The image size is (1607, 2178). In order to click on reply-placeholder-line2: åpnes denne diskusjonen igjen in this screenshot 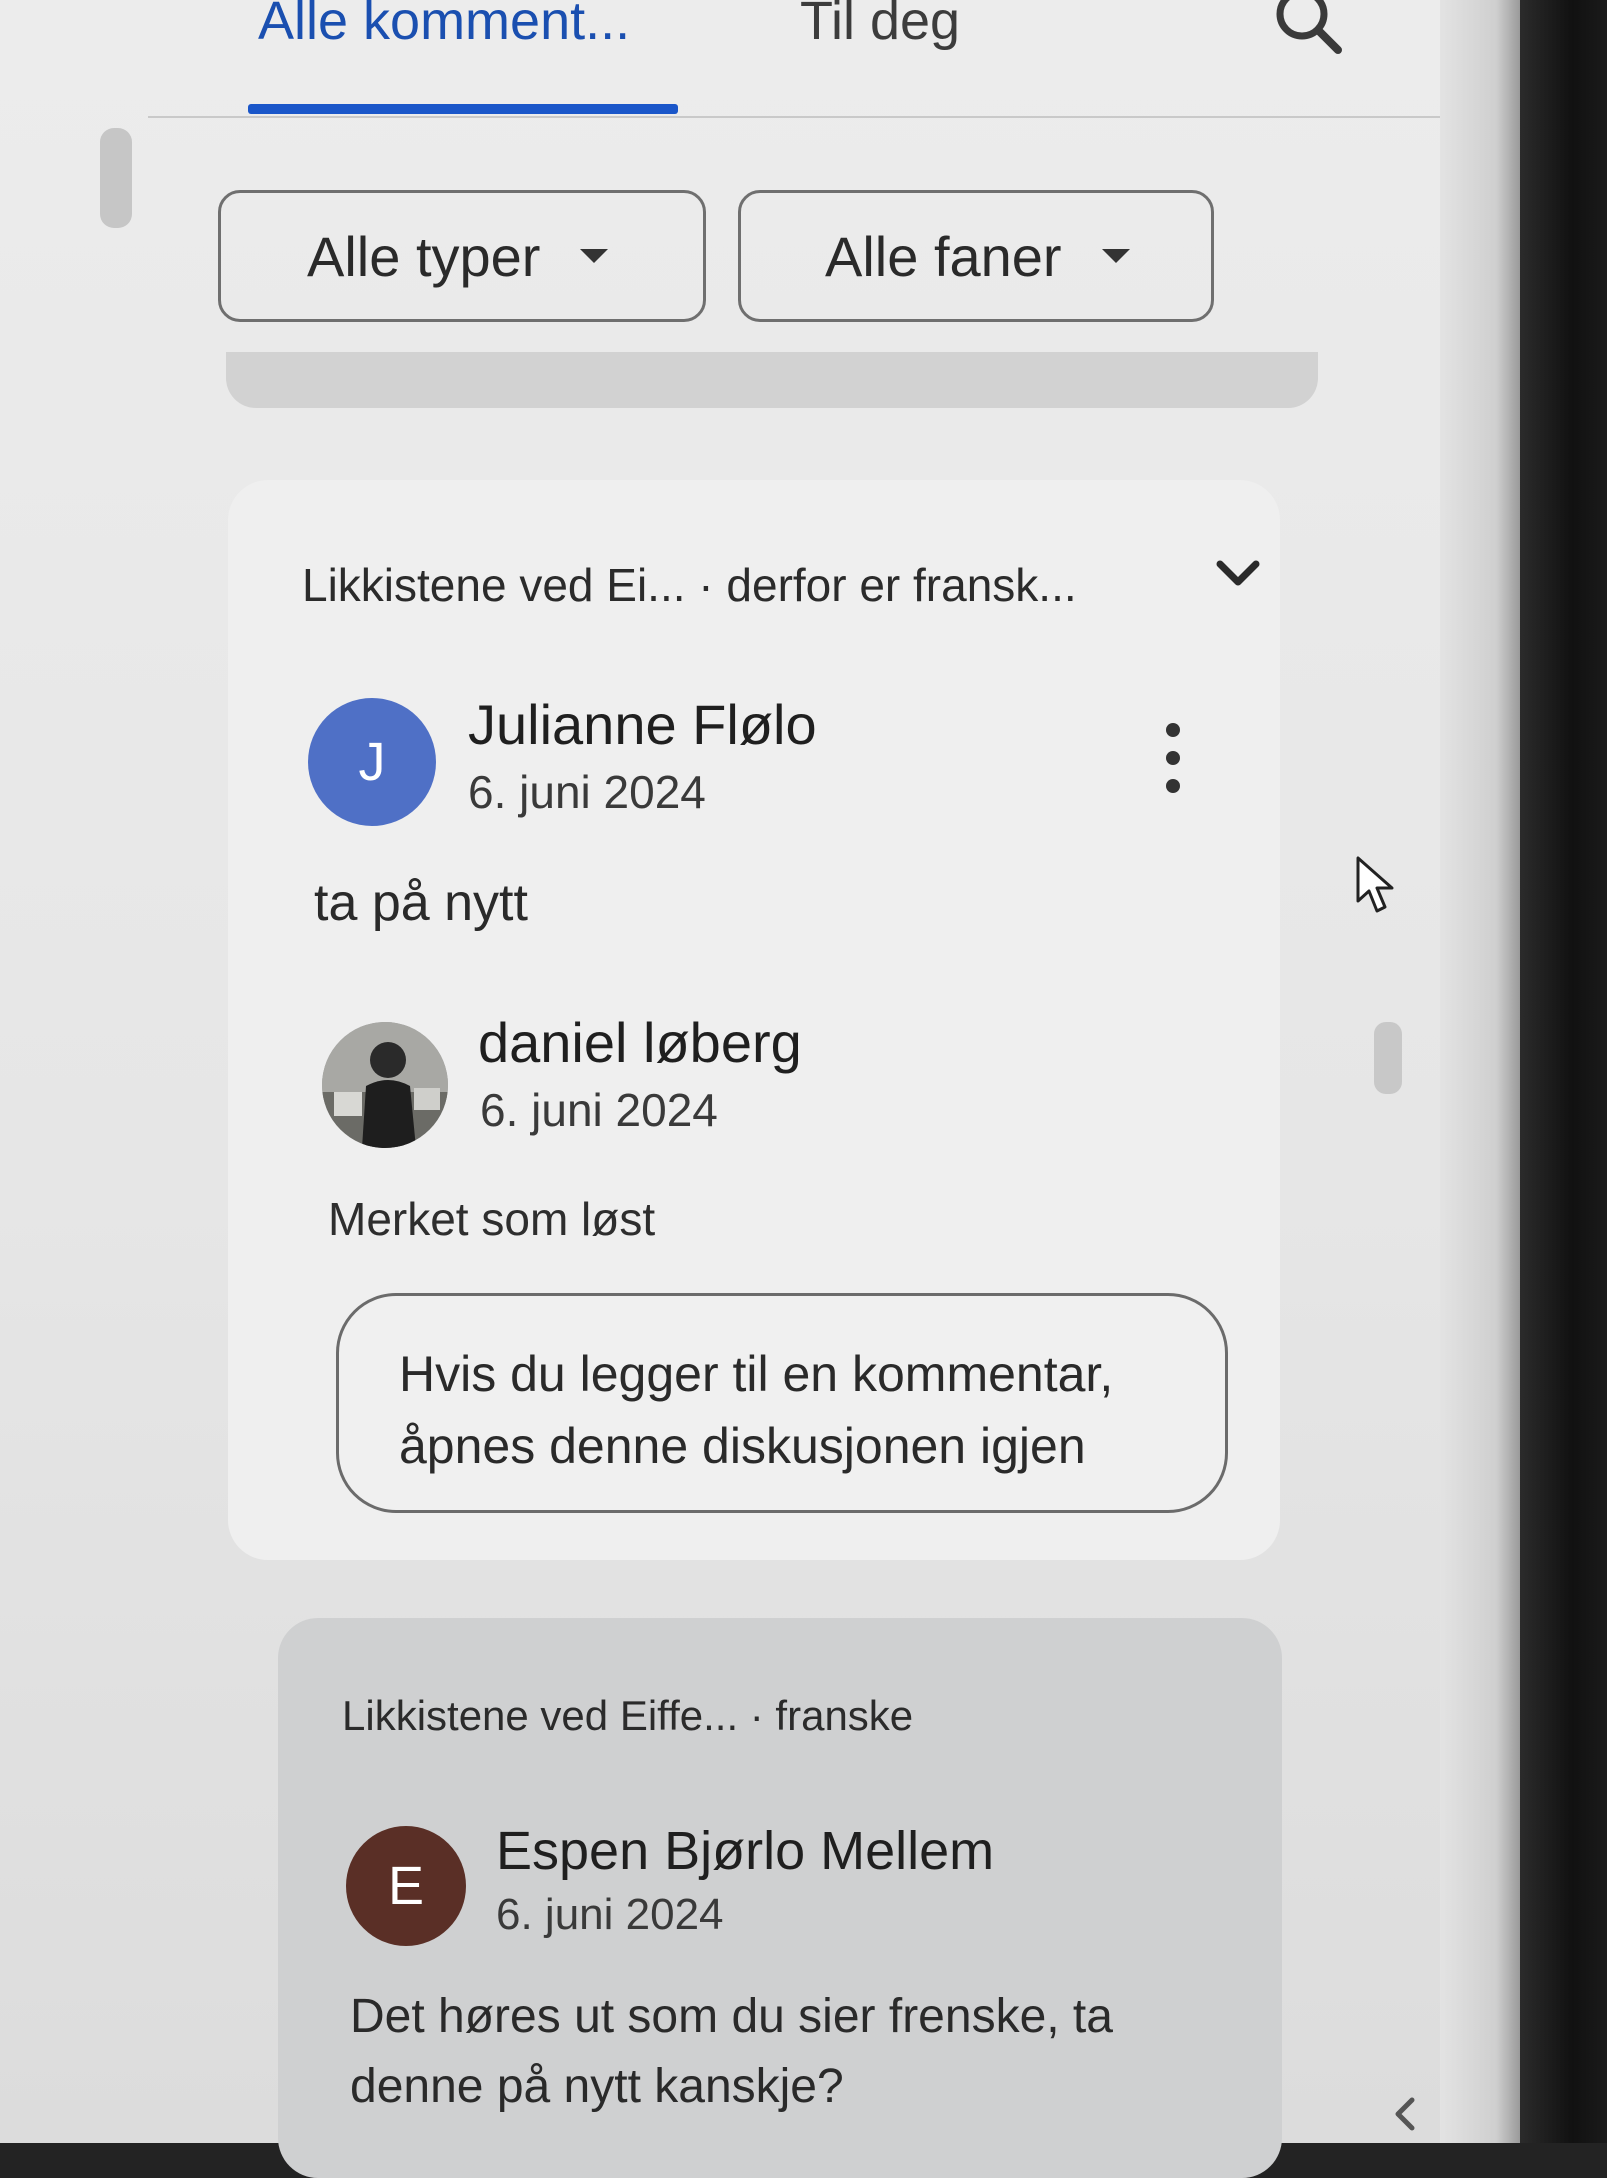, I will do `click(742, 1446)`.